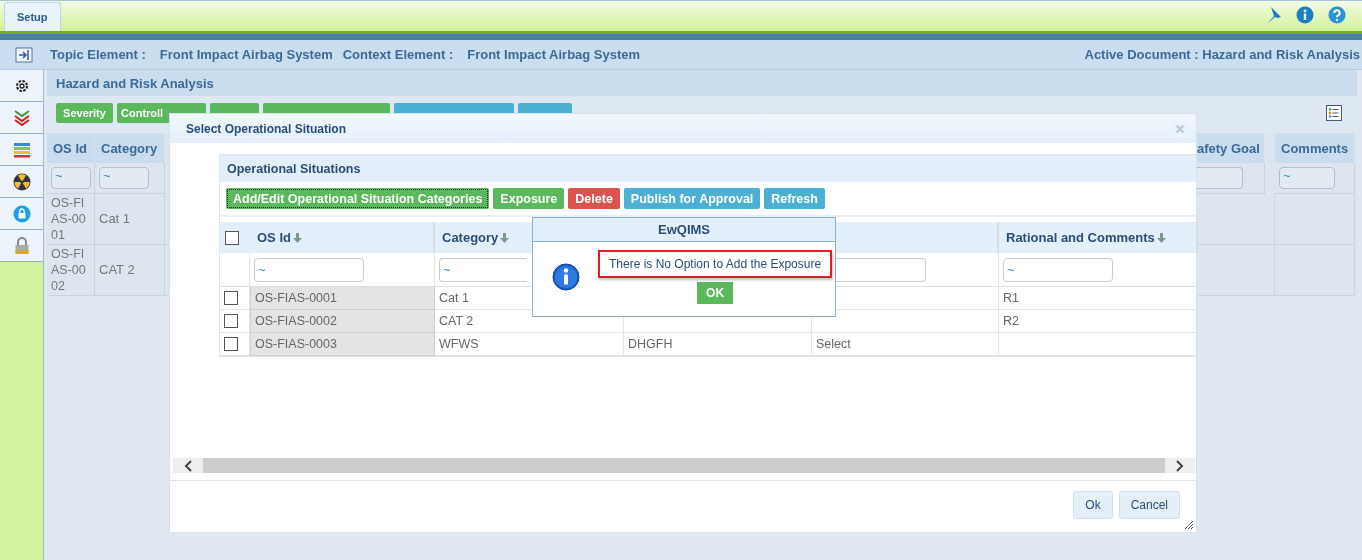 This screenshot has width=1362, height=560. I want to click on message-text: There is No Option to Add the Exposure, so click(715, 264).